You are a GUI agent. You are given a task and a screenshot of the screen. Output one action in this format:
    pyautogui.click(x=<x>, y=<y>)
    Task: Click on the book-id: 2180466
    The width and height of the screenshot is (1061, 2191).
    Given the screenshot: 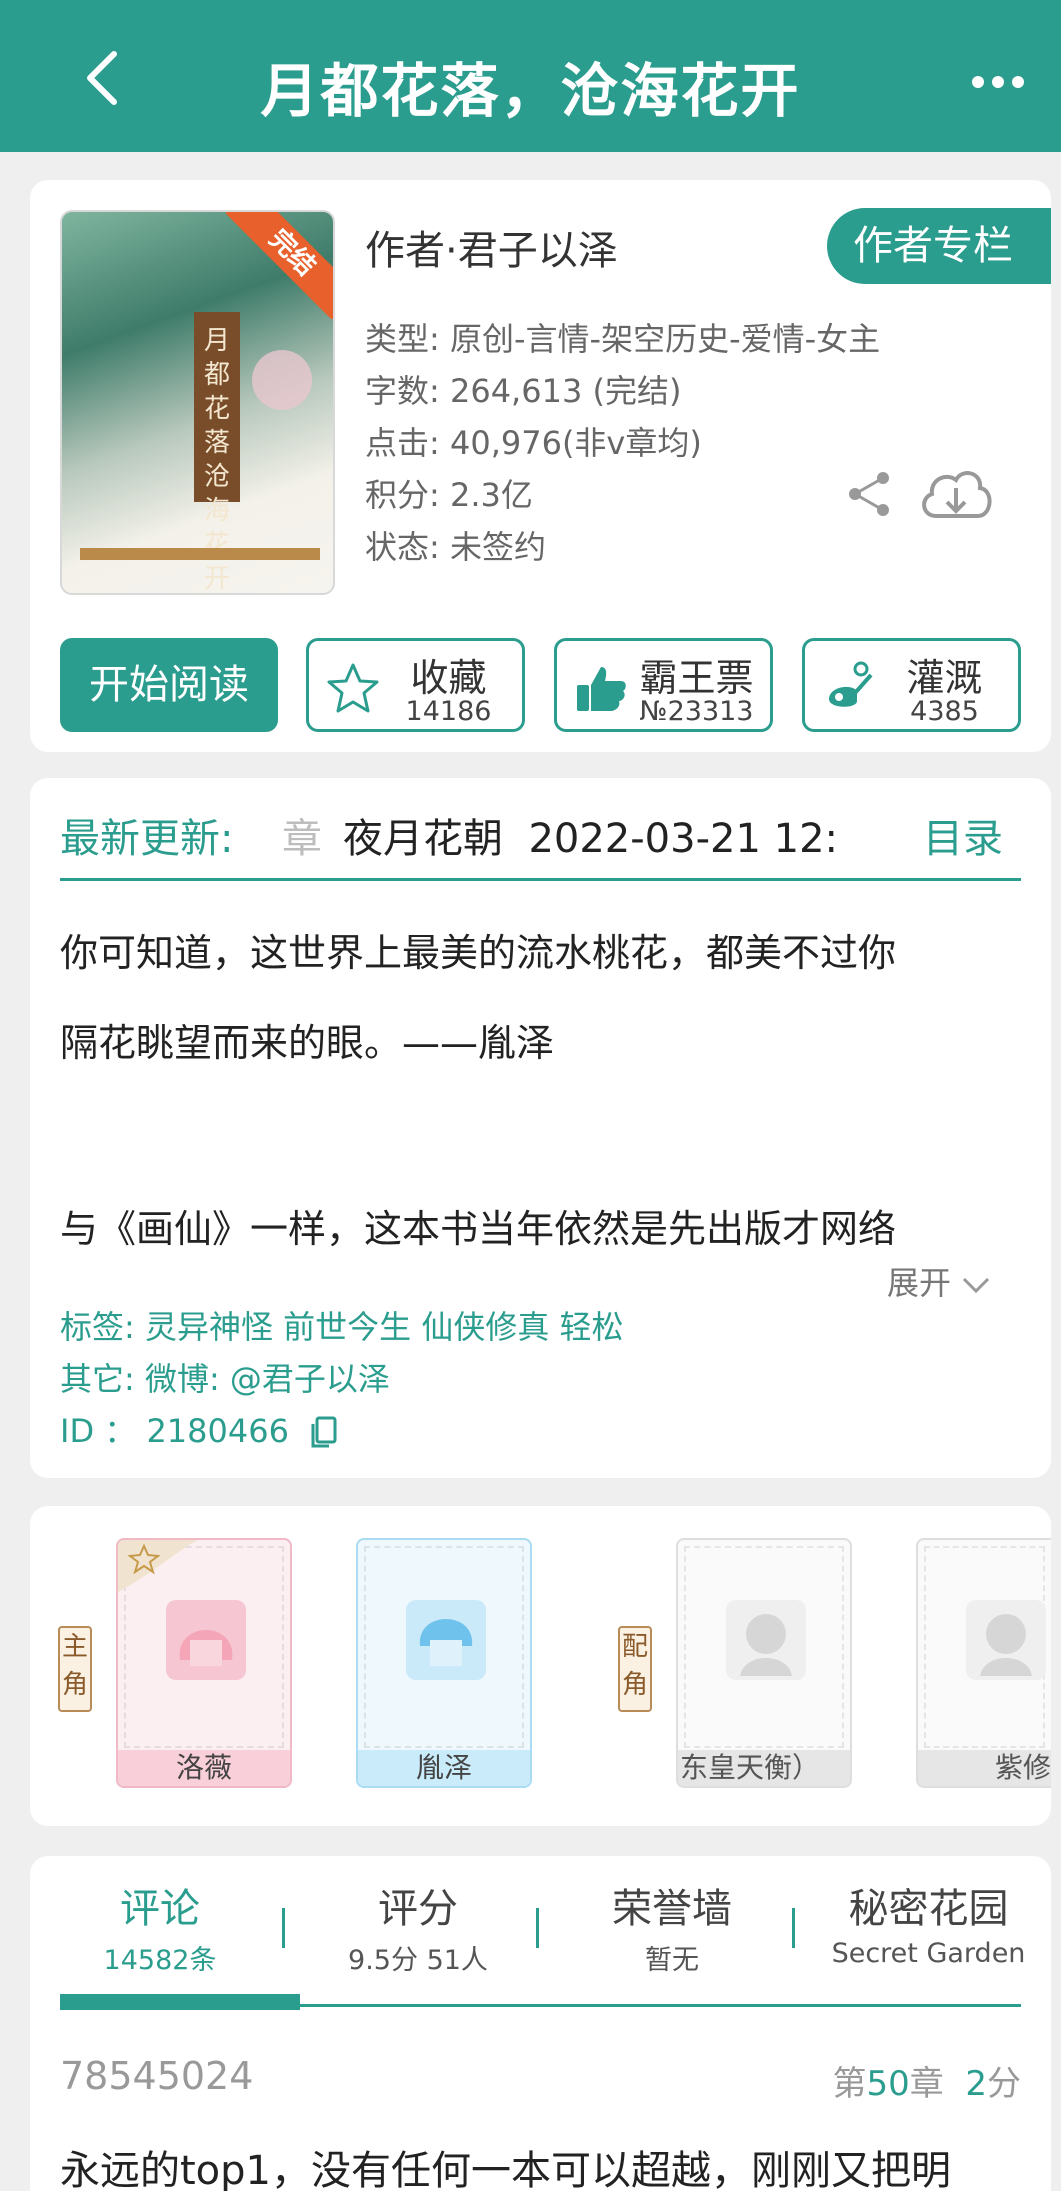 What is the action you would take?
    pyautogui.click(x=217, y=1431)
    